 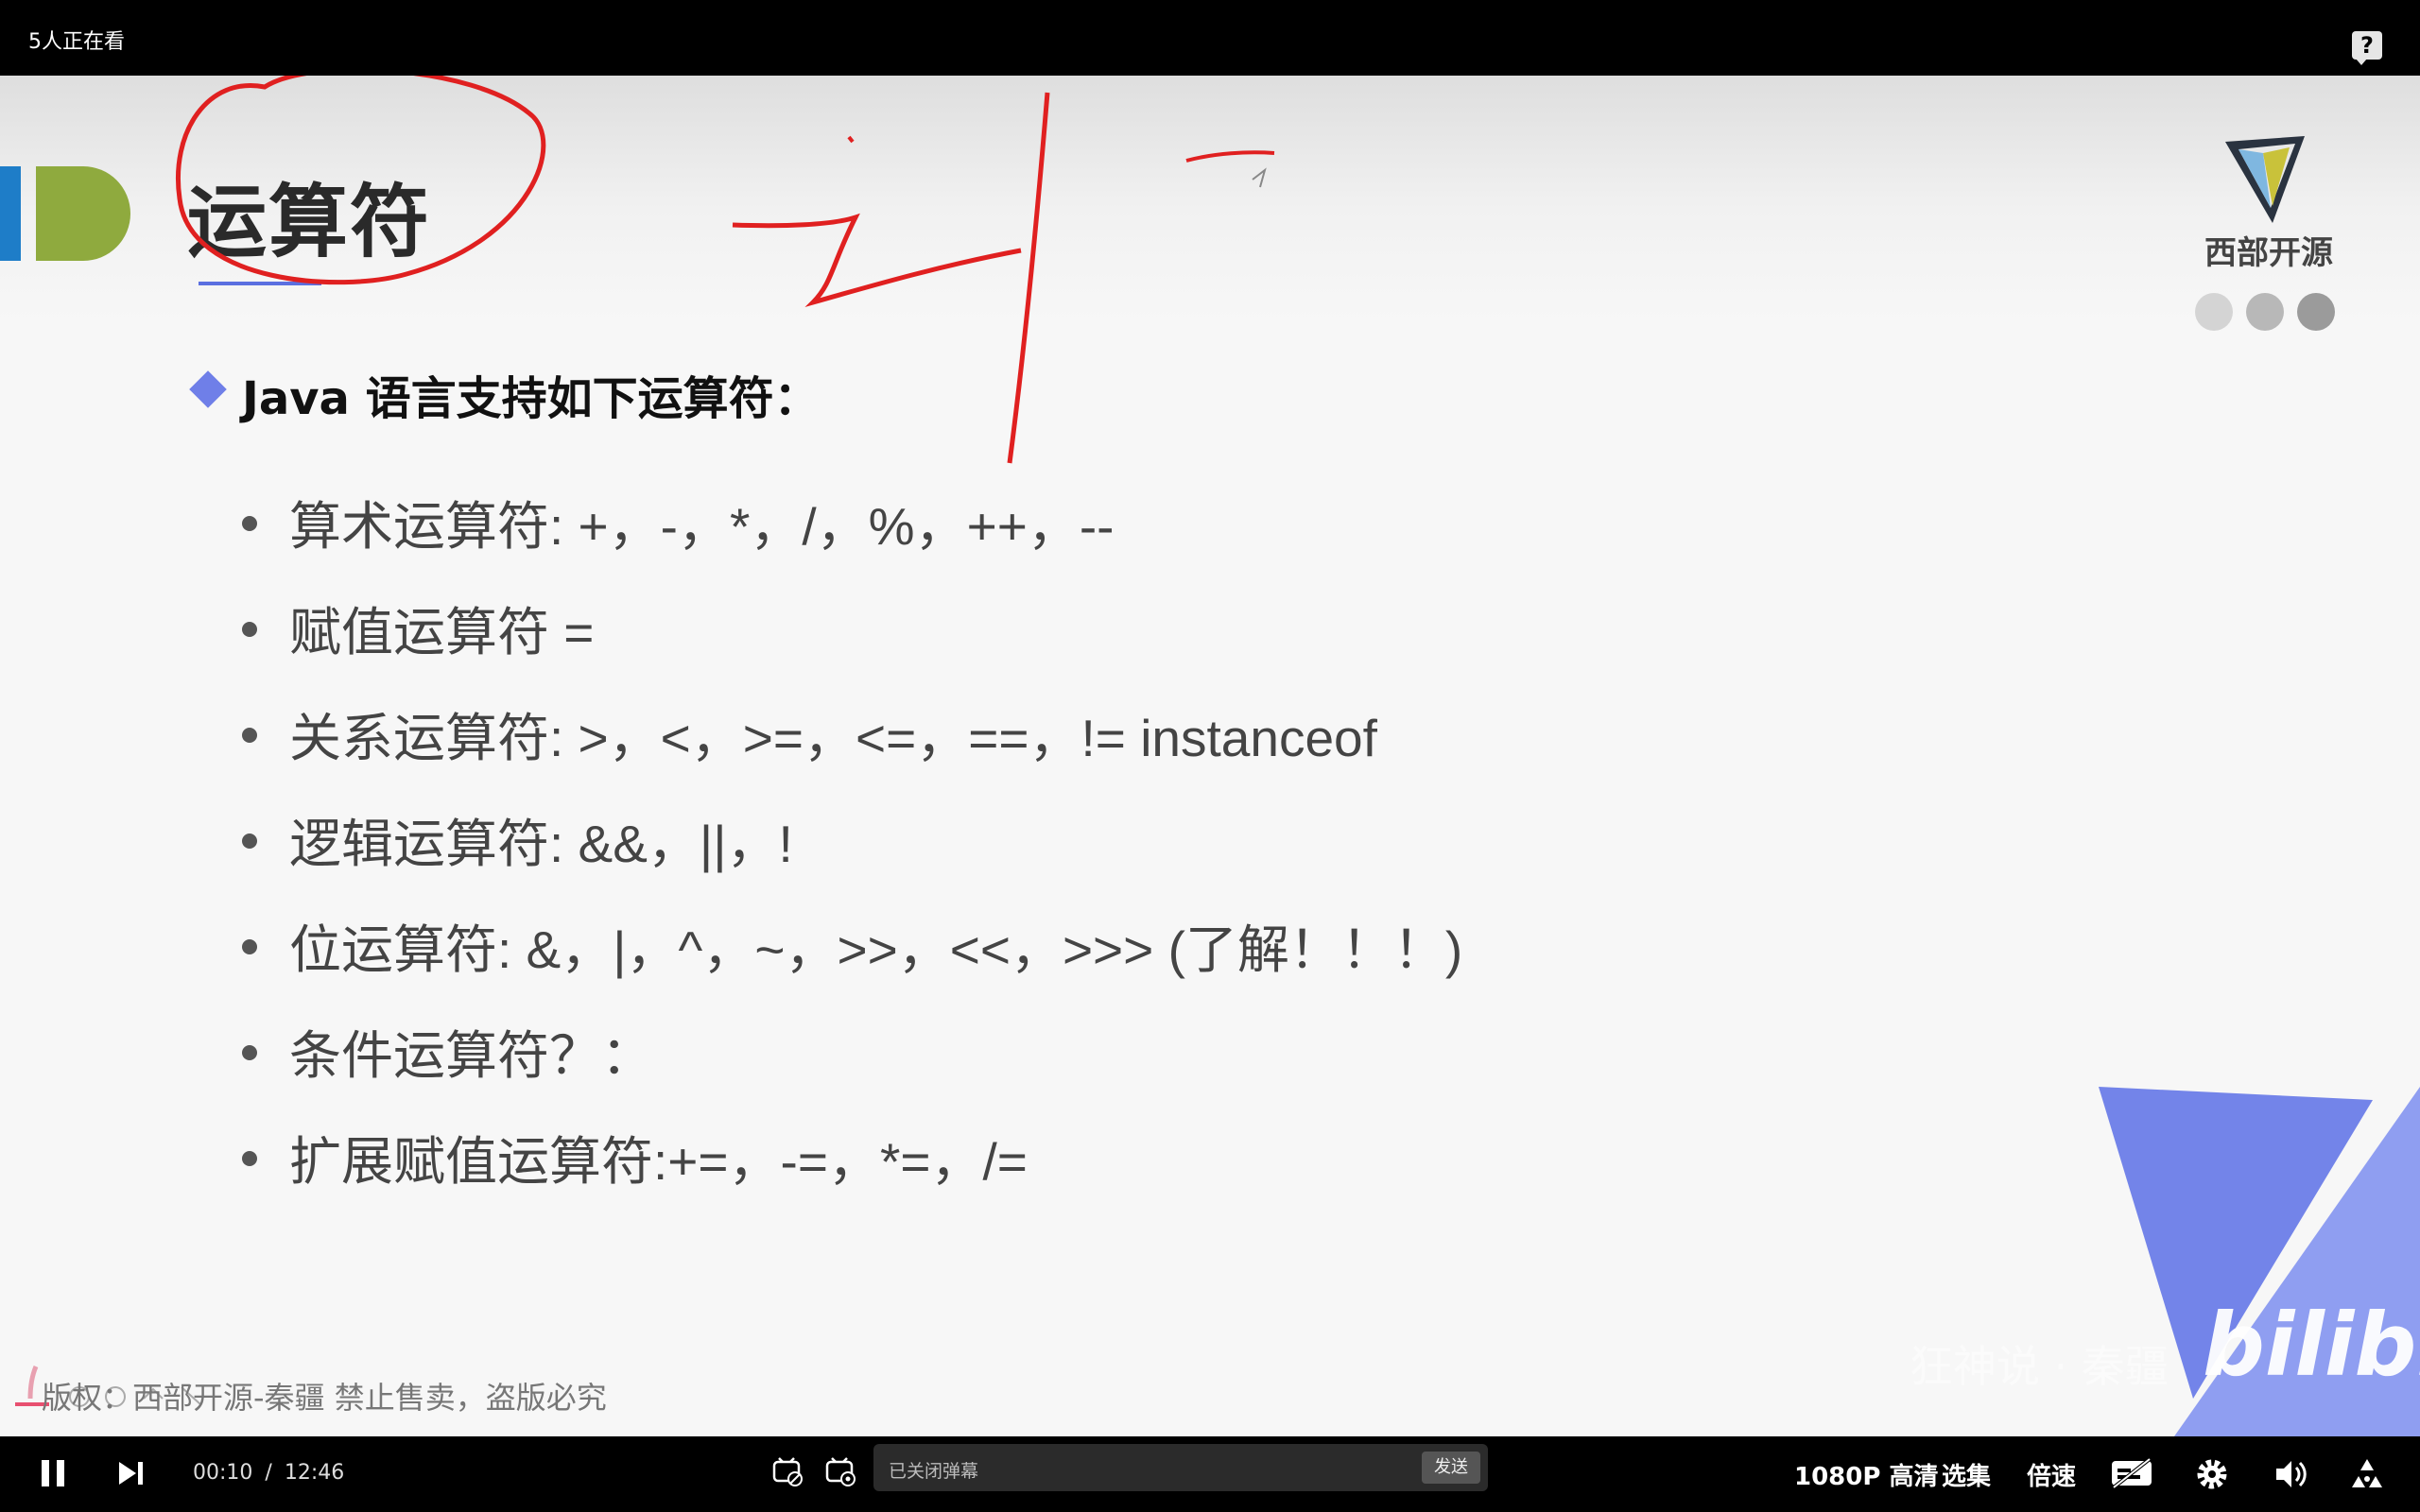 I want to click on danmaku-toggle-icon, so click(x=787, y=1471).